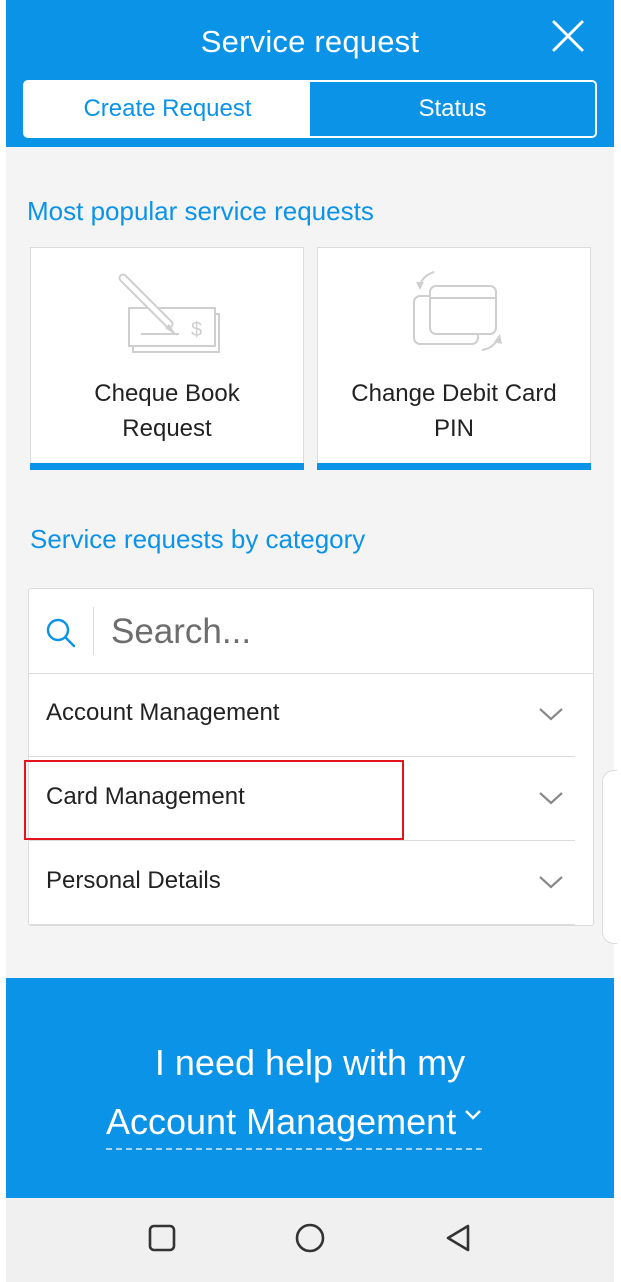  I want to click on back-icon, so click(458, 1238).